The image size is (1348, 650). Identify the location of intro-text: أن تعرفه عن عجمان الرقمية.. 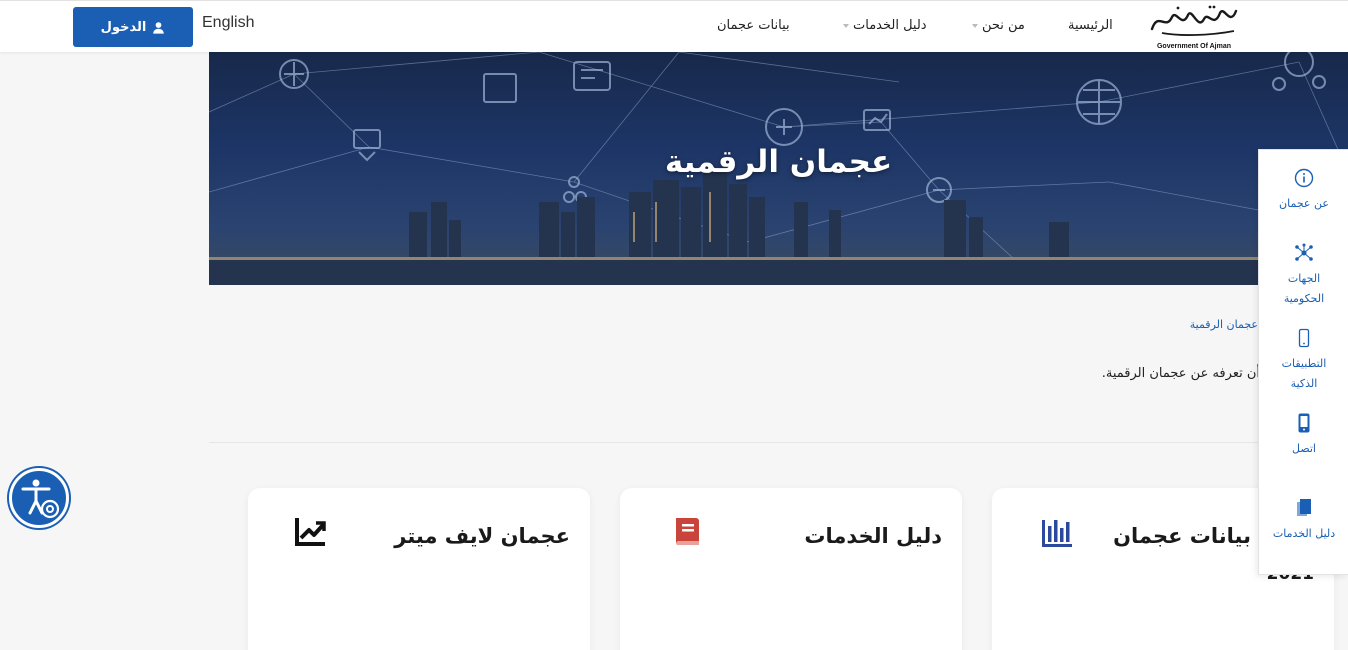
(1180, 373).